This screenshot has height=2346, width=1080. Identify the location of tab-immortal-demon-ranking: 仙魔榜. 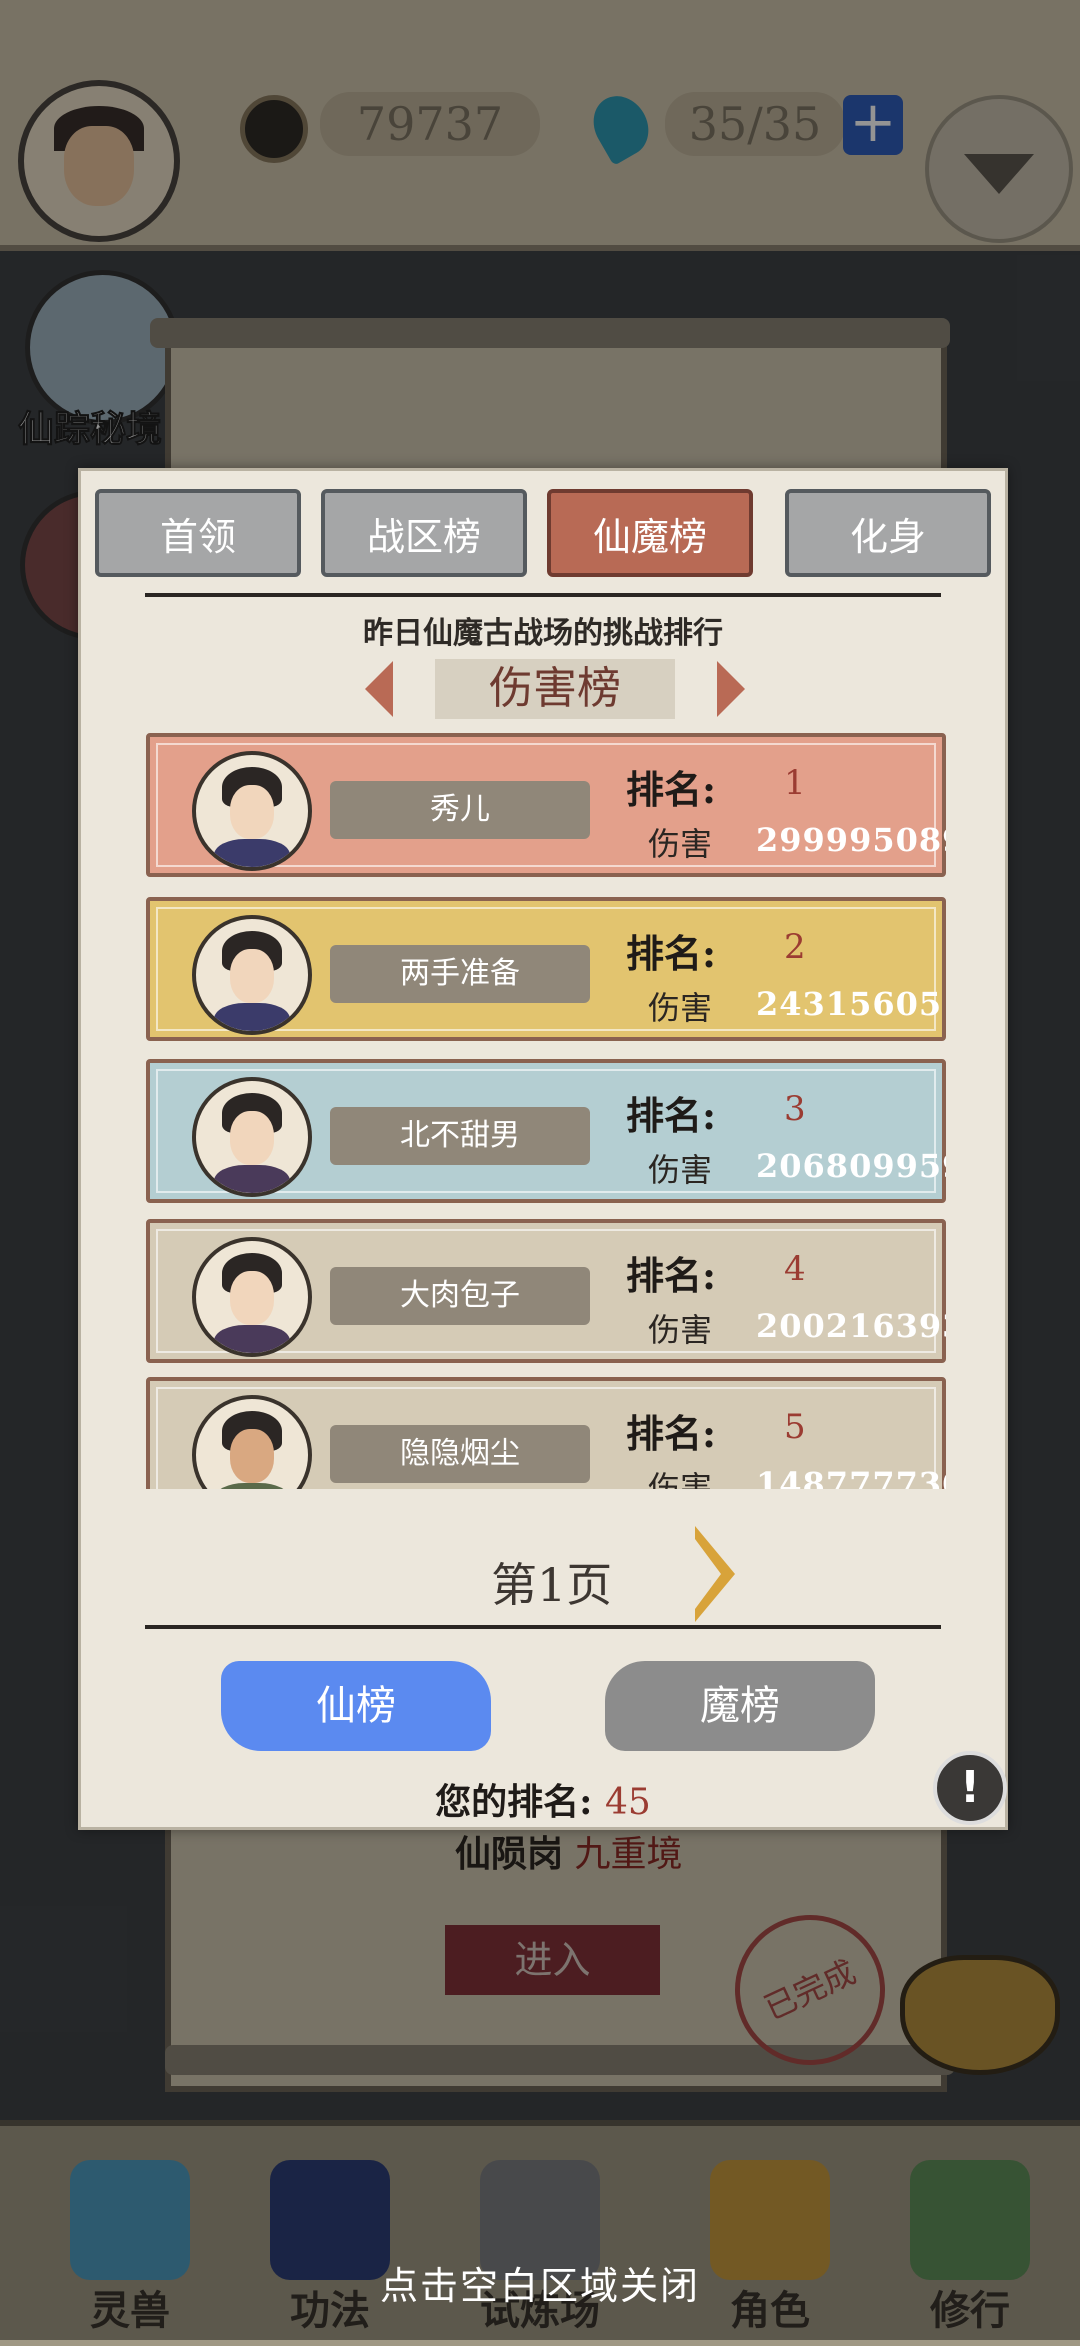
(650, 533).